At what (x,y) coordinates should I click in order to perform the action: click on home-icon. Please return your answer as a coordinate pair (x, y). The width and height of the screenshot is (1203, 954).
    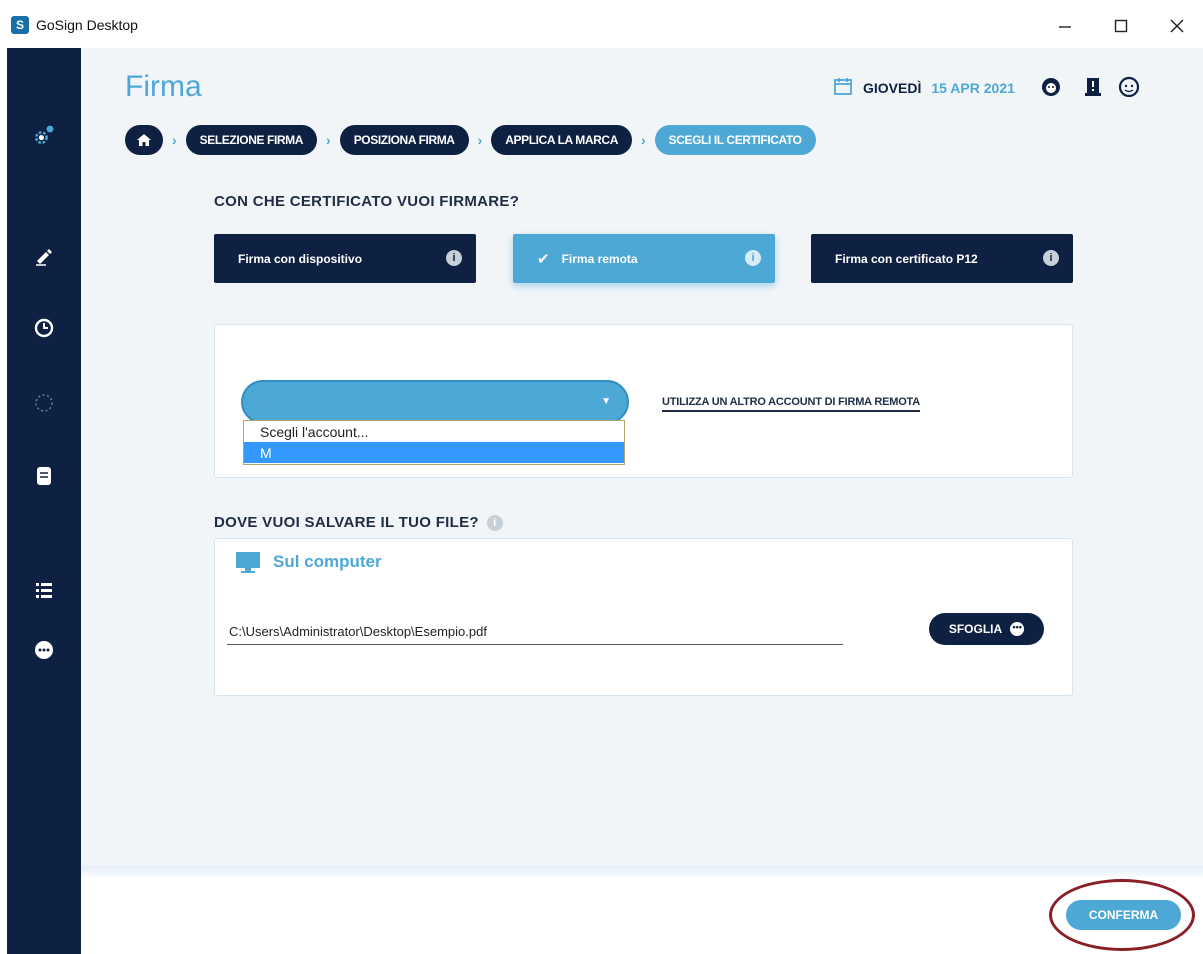
    Looking at the image, I should click on (144, 140).